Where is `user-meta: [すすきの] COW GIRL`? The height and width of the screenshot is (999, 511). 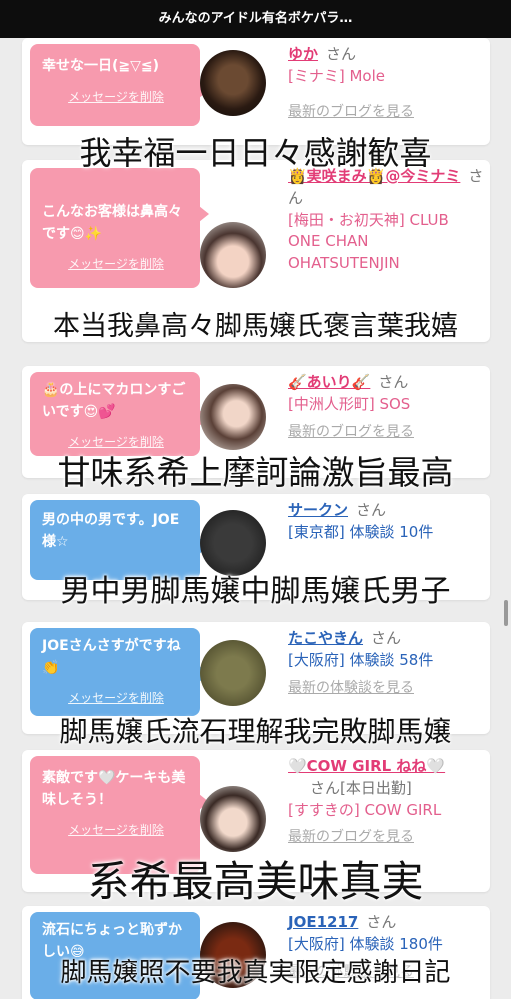 user-meta: [すすきの] COW GIRL is located at coordinates (365, 809).